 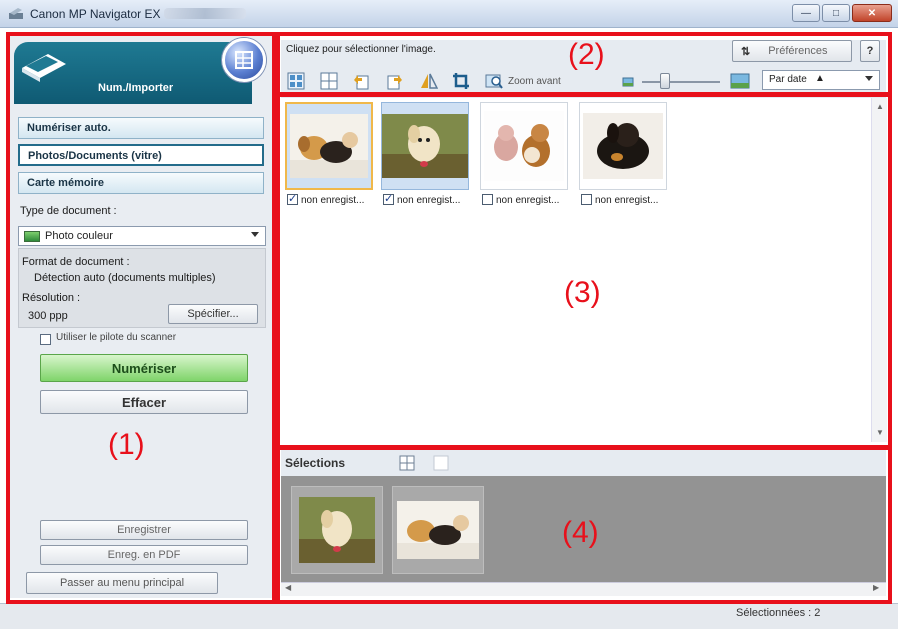 What do you see at coordinates (296, 81) in the screenshot?
I see `view-large-icon` at bounding box center [296, 81].